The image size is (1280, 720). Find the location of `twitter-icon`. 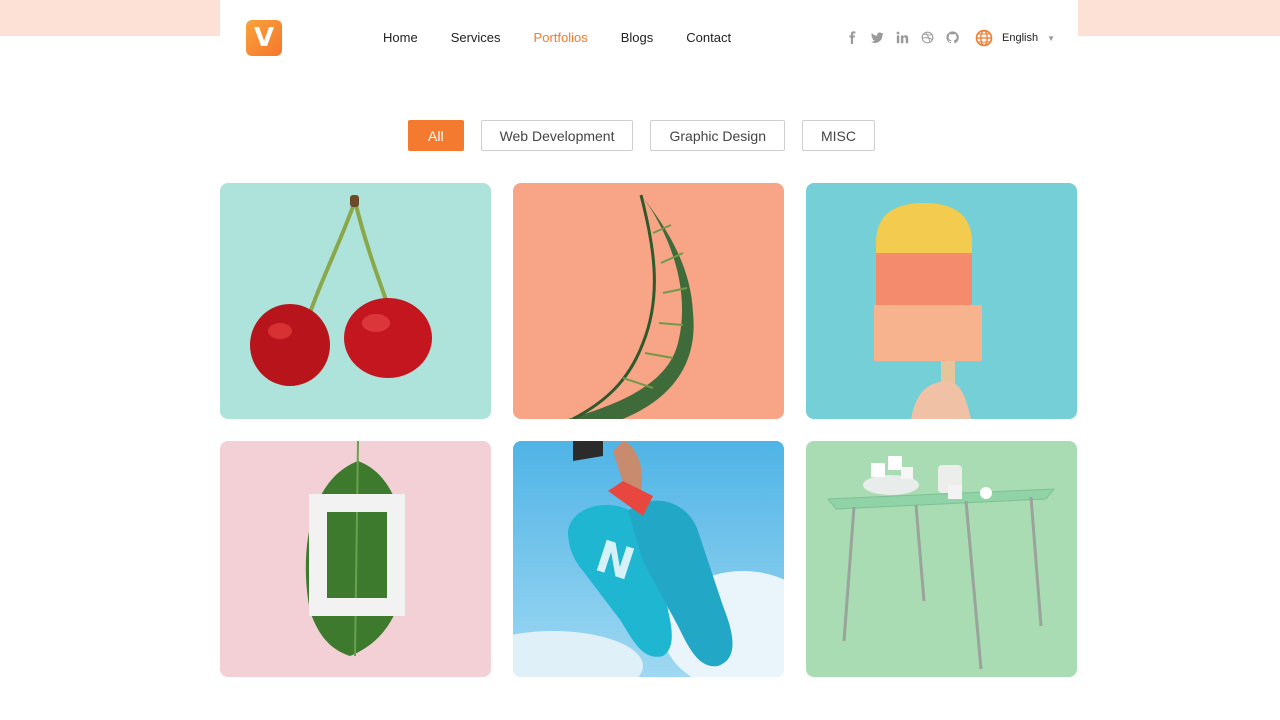

twitter-icon is located at coordinates (877, 37).